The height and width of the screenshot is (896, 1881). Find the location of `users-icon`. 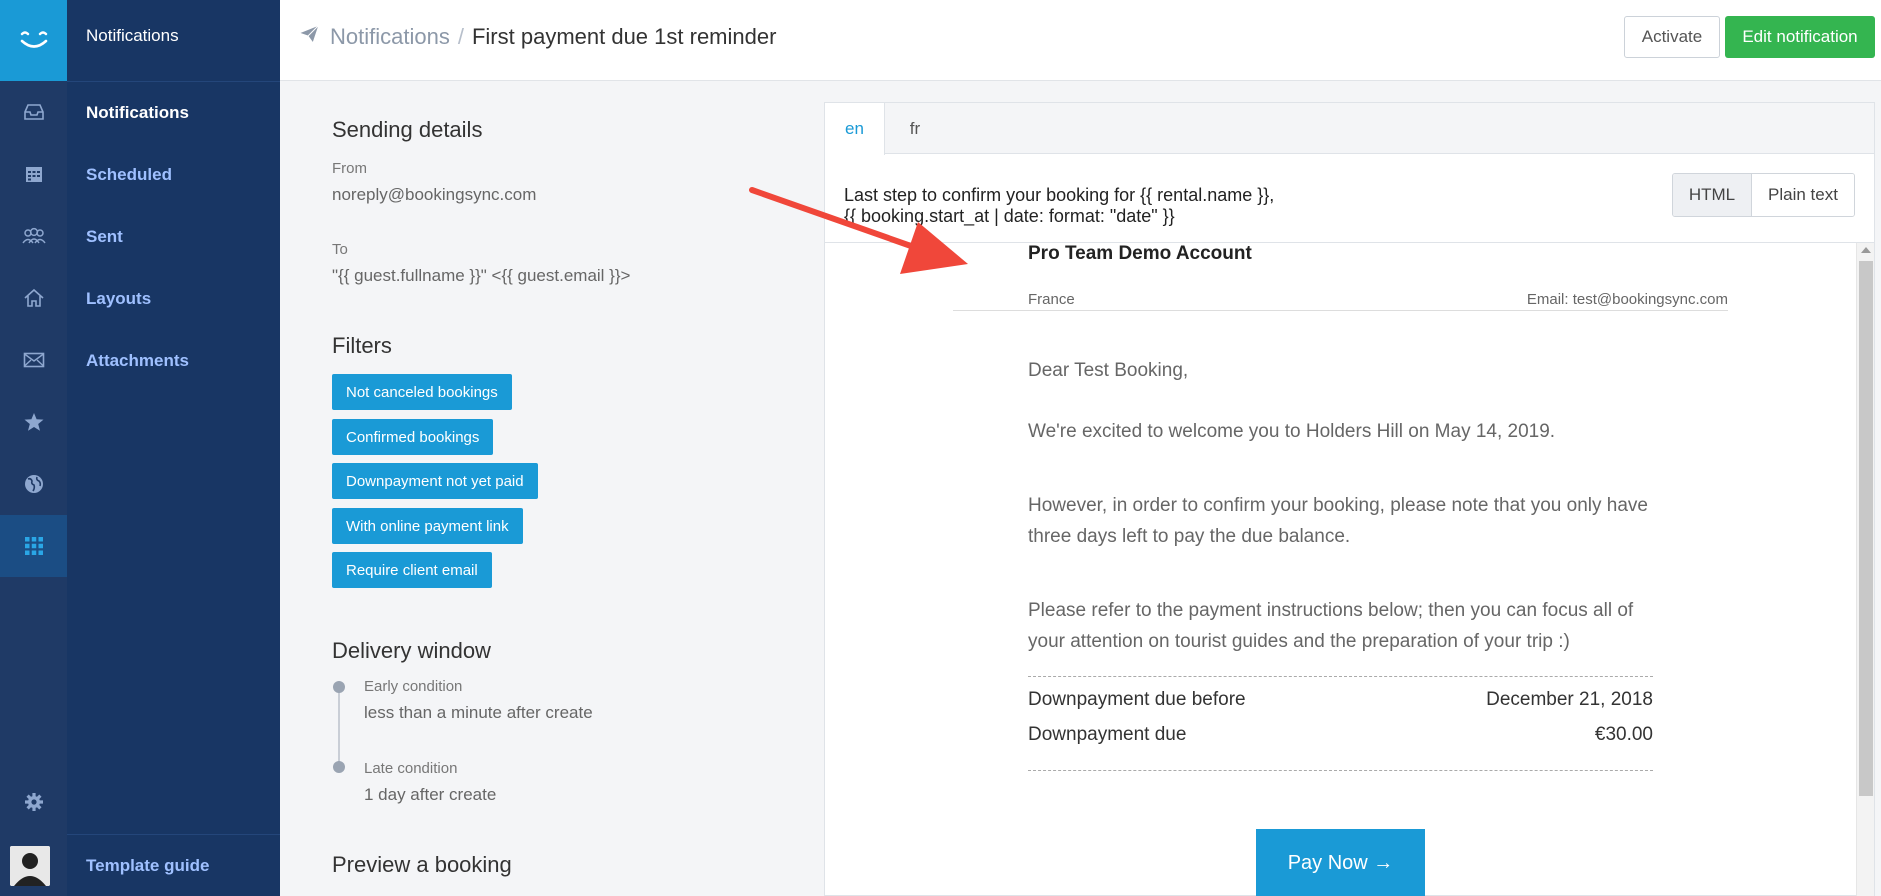

users-icon is located at coordinates (33, 236).